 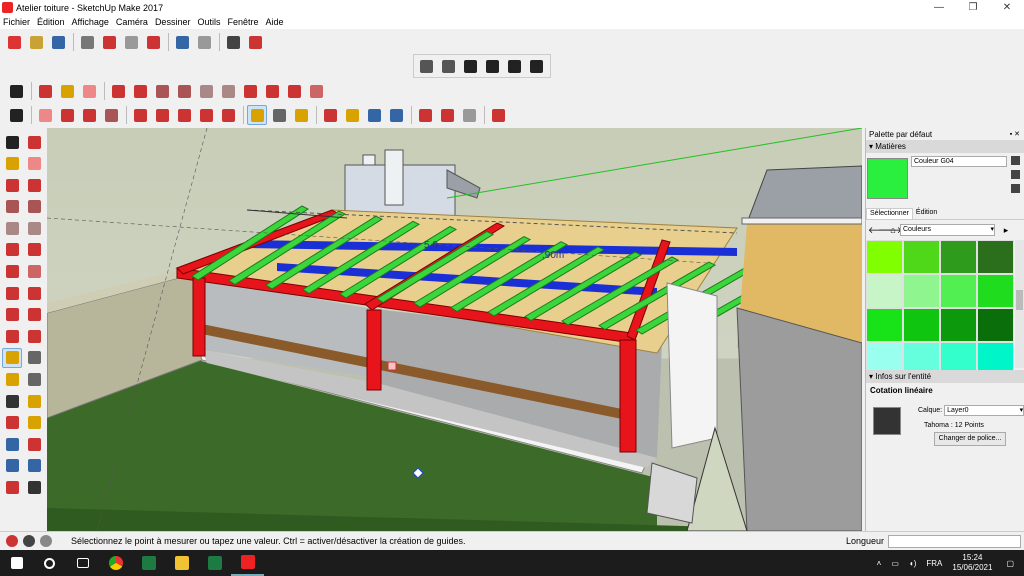 I want to click on print-tool-button, so click(x=233, y=42).